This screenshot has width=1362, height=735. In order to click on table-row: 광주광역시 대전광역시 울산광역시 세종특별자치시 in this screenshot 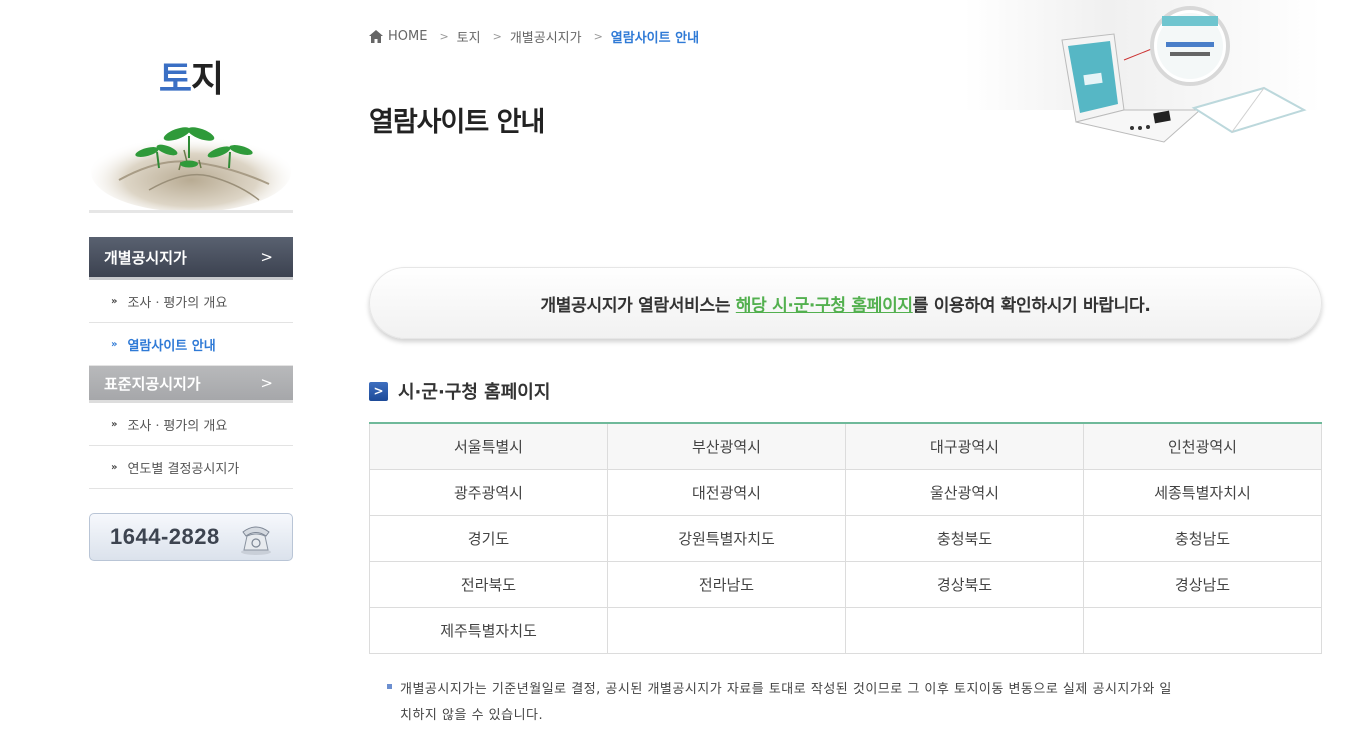, I will do `click(845, 492)`.